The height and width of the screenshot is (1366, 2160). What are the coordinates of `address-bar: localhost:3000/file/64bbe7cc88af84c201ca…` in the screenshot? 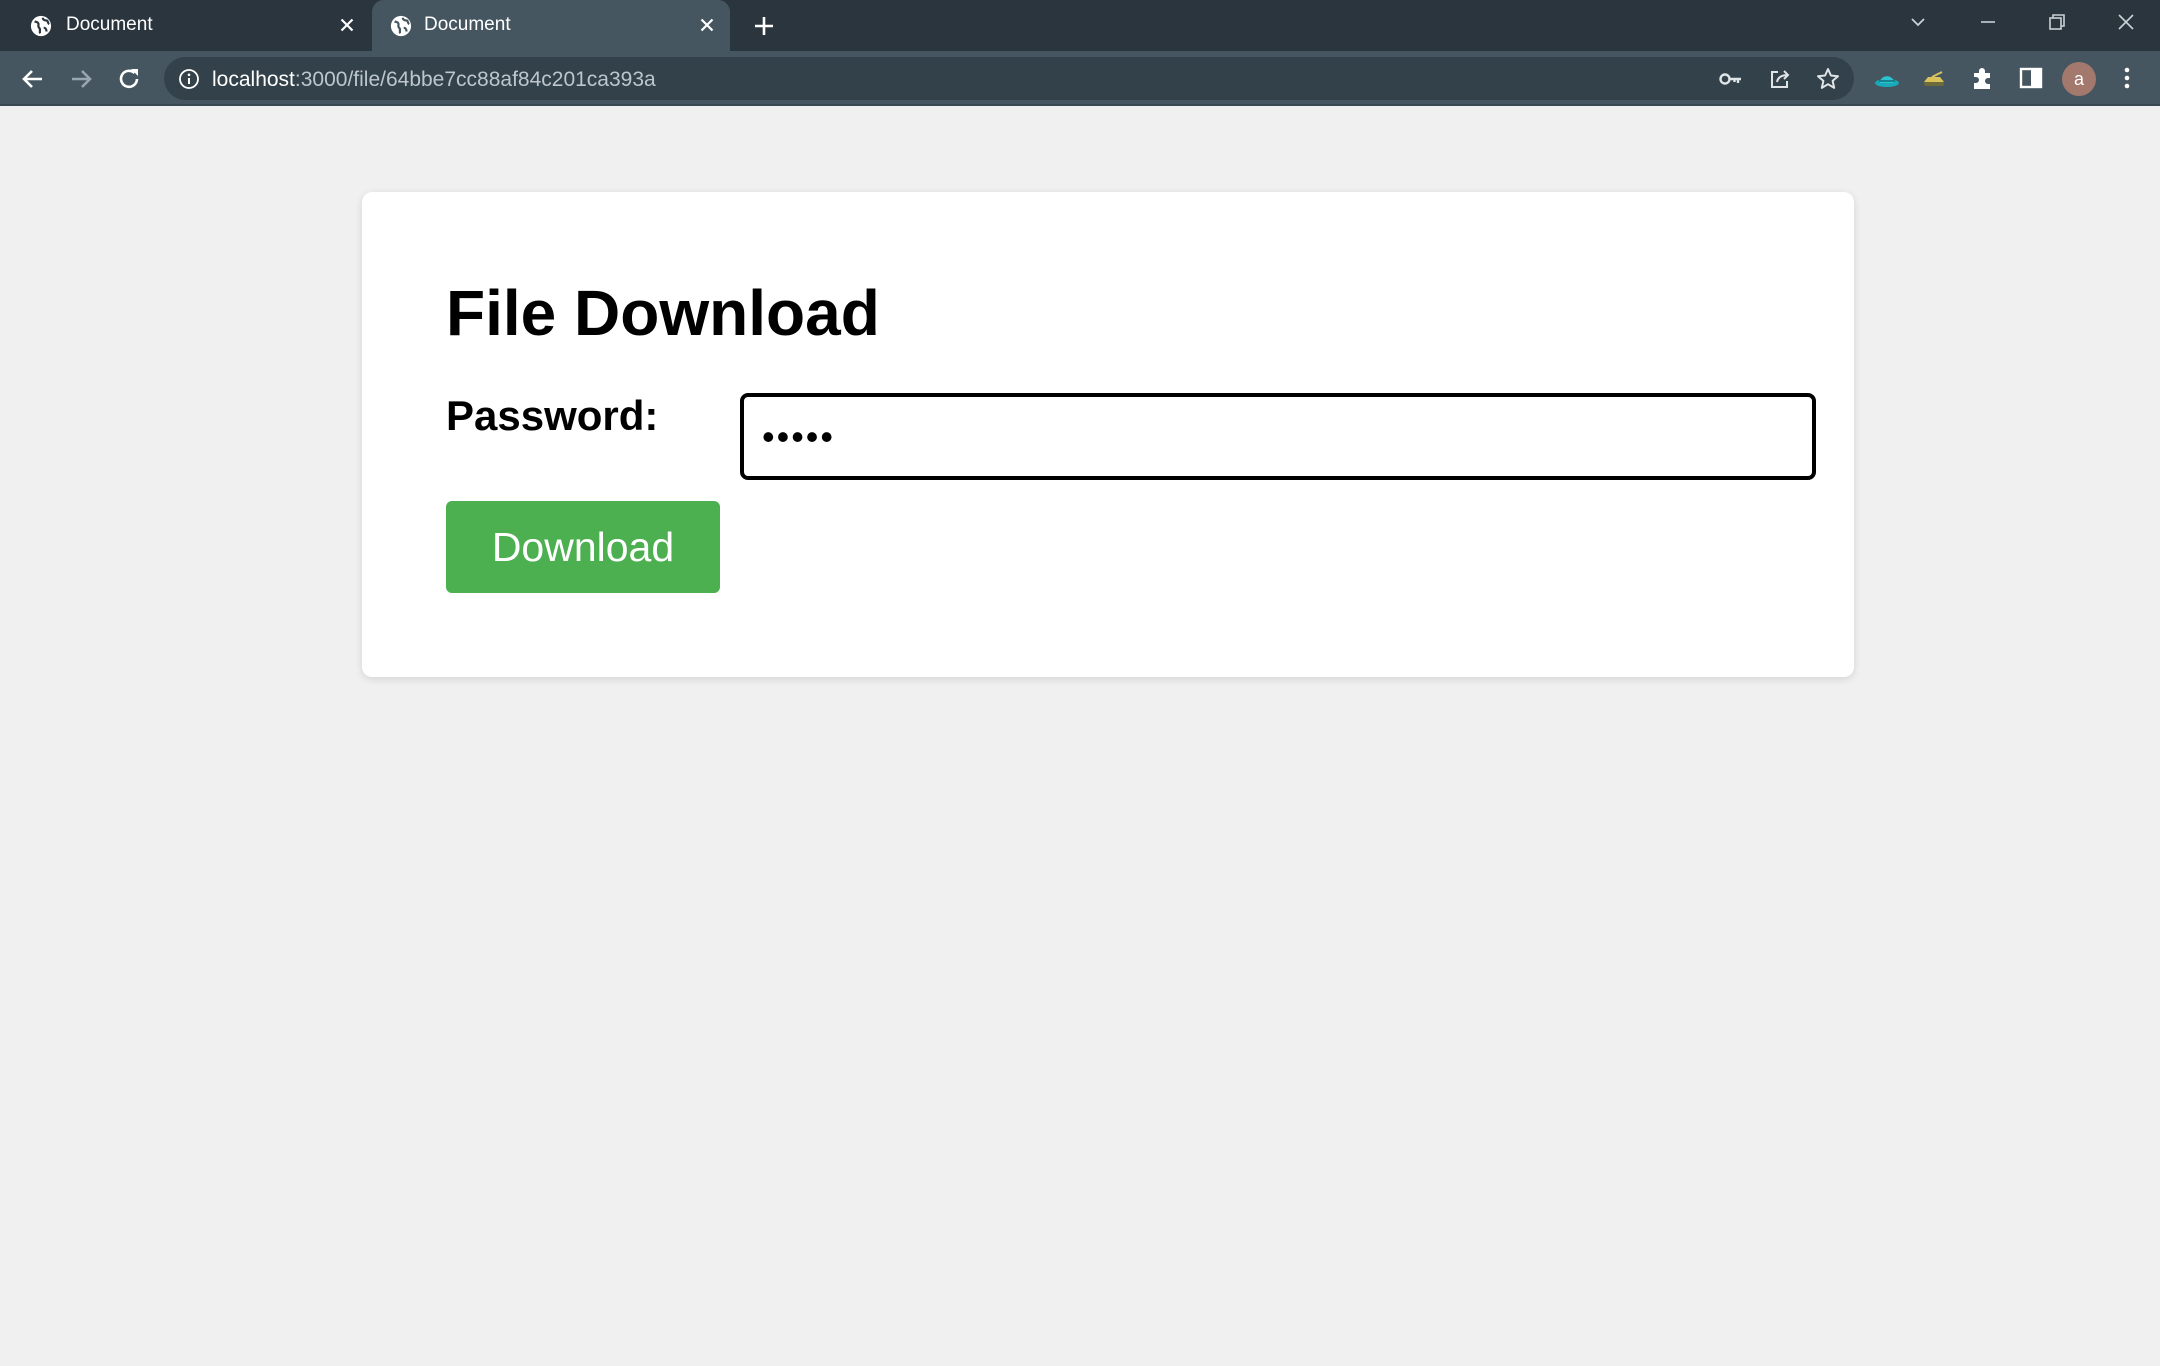 It's located at (1009, 78).